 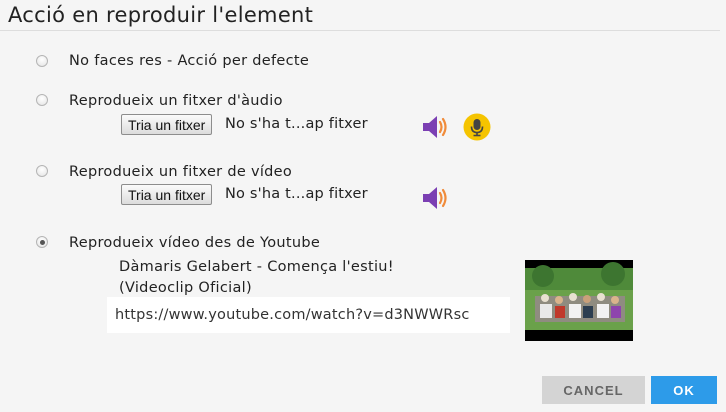 What do you see at coordinates (167, 124) in the screenshot?
I see `audio-file-button: Tria un fitxer` at bounding box center [167, 124].